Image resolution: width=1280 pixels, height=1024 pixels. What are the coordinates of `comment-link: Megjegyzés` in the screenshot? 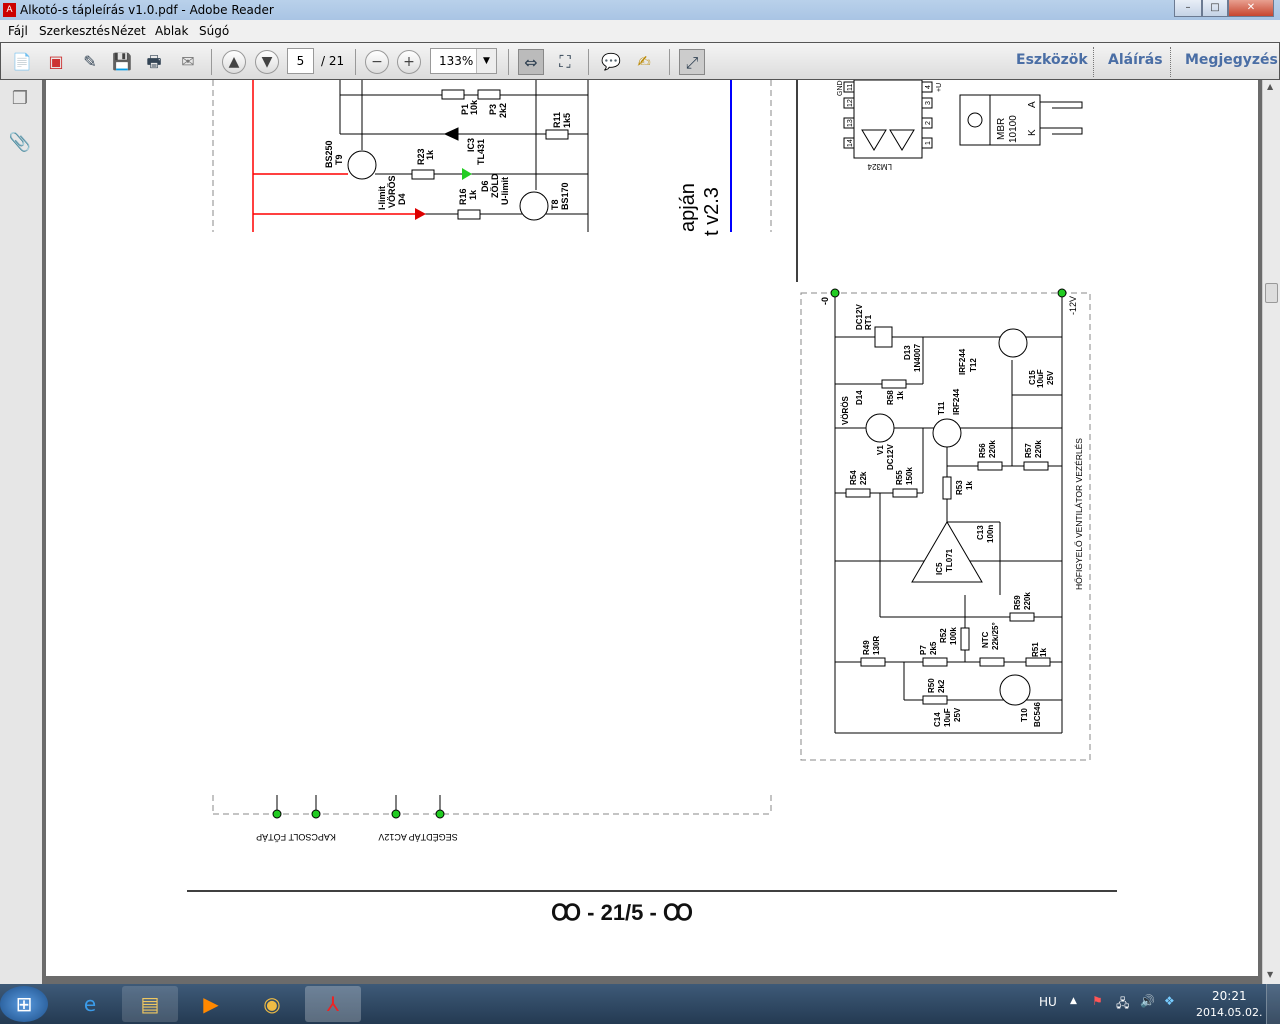 It's located at (1231, 60).